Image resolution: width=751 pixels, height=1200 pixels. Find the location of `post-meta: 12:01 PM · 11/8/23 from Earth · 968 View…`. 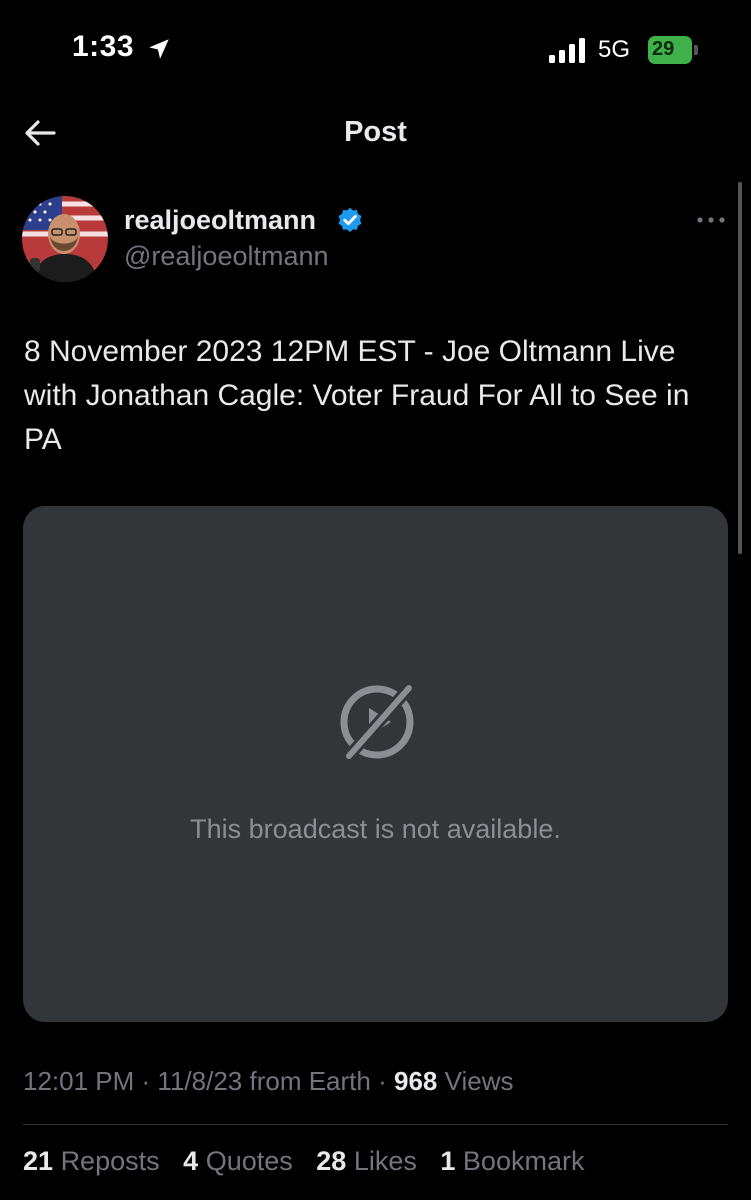

post-meta: 12:01 PM · 11/8/23 from Earth · 968 View… is located at coordinates (268, 1081).